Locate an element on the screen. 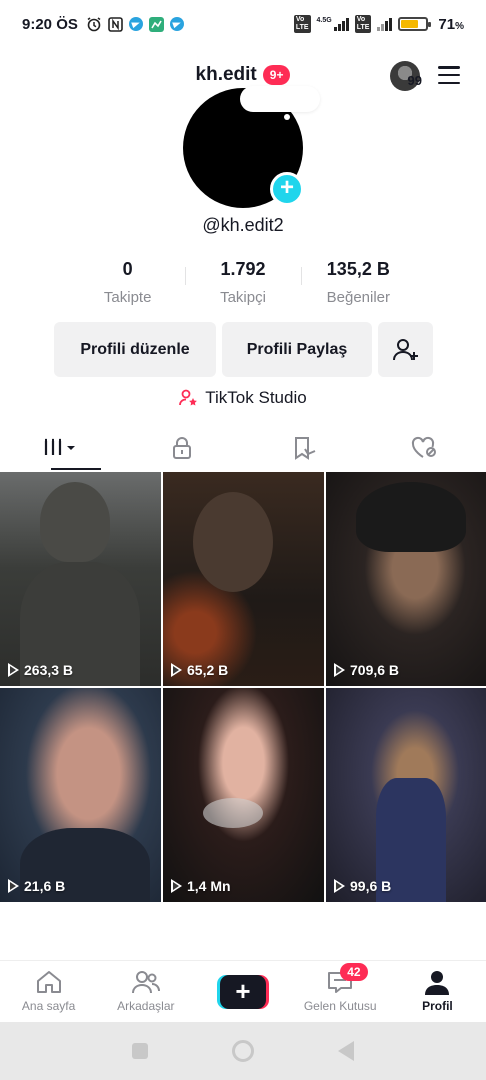  back-icon is located at coordinates (346, 1051).